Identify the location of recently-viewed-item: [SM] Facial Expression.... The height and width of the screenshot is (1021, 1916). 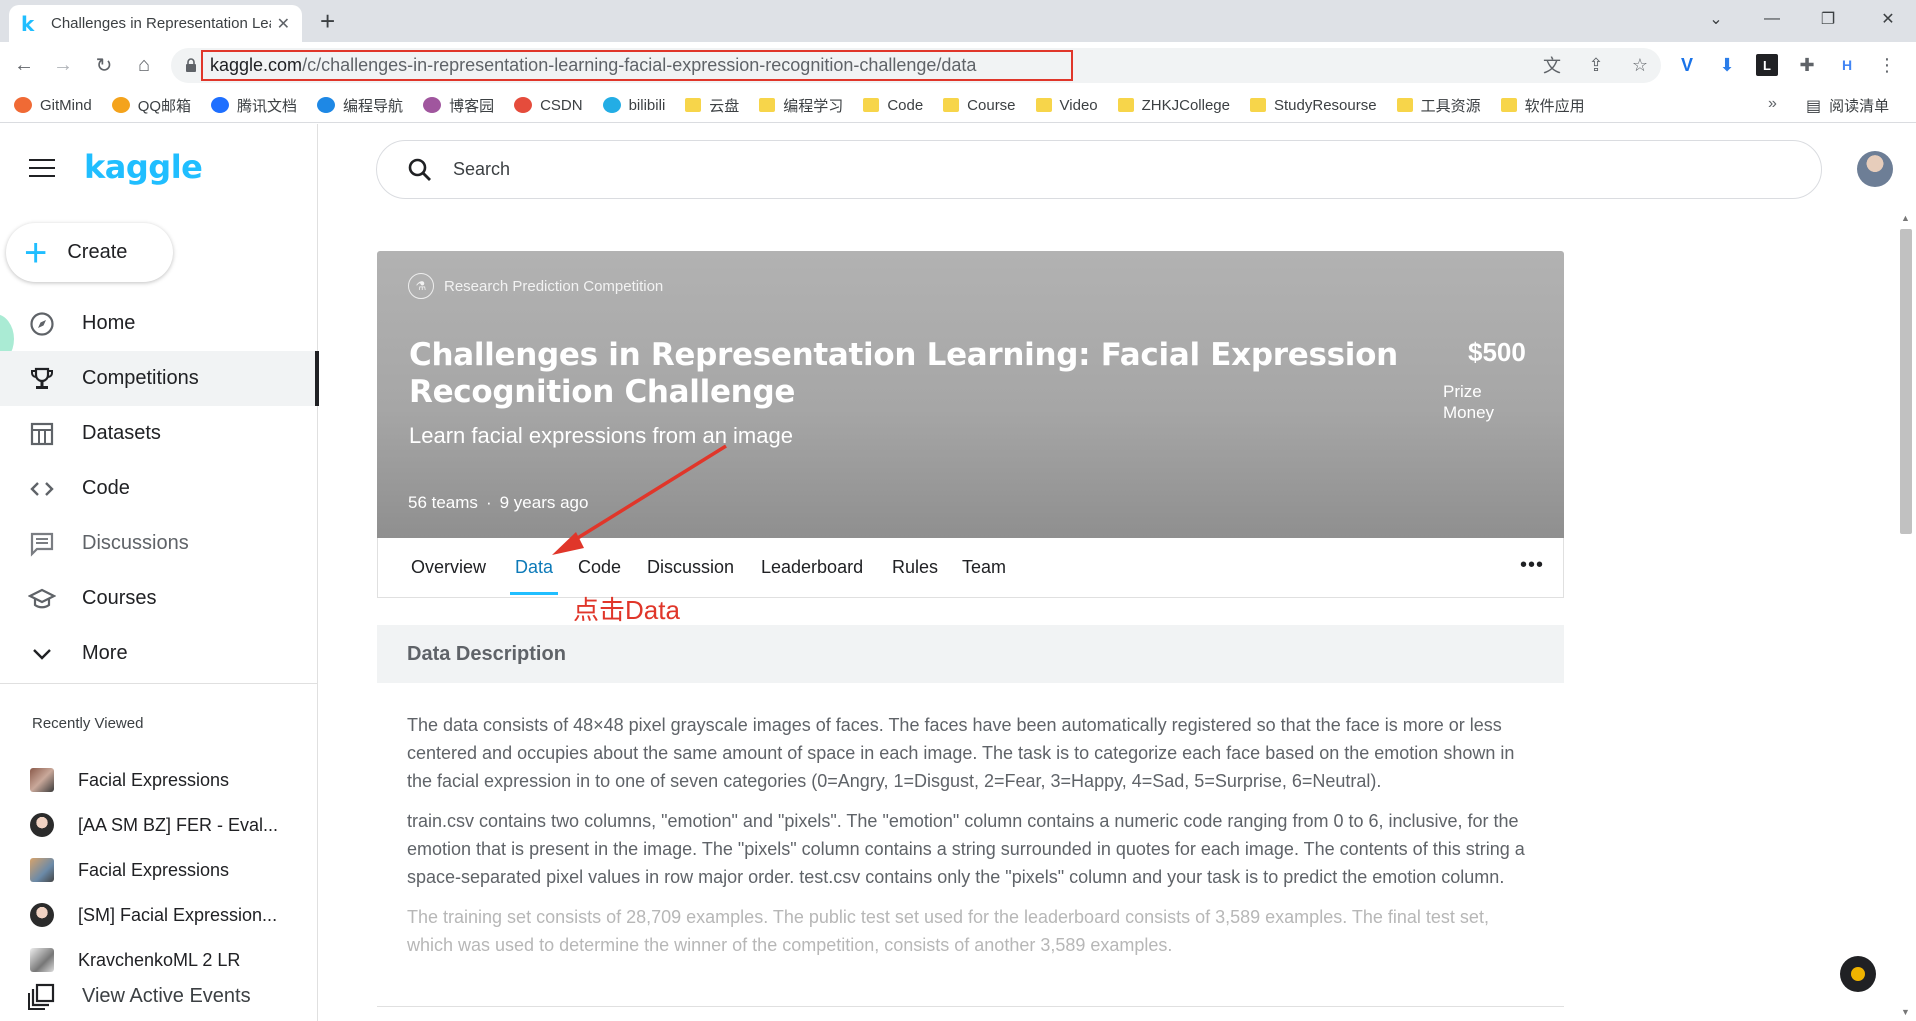
(170, 915).